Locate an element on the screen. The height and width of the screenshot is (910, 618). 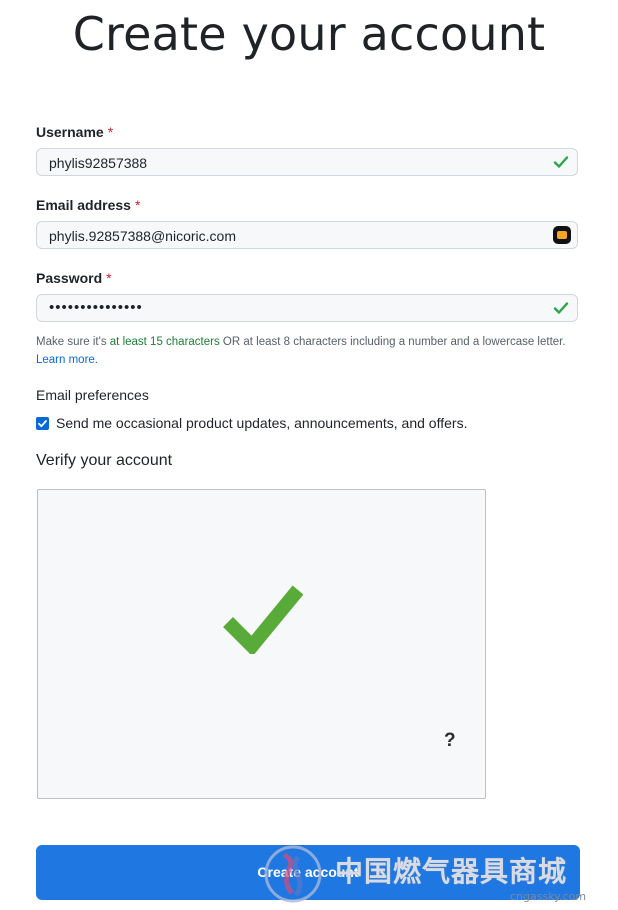
captcha-help-icon: ? is located at coordinates (450, 741).